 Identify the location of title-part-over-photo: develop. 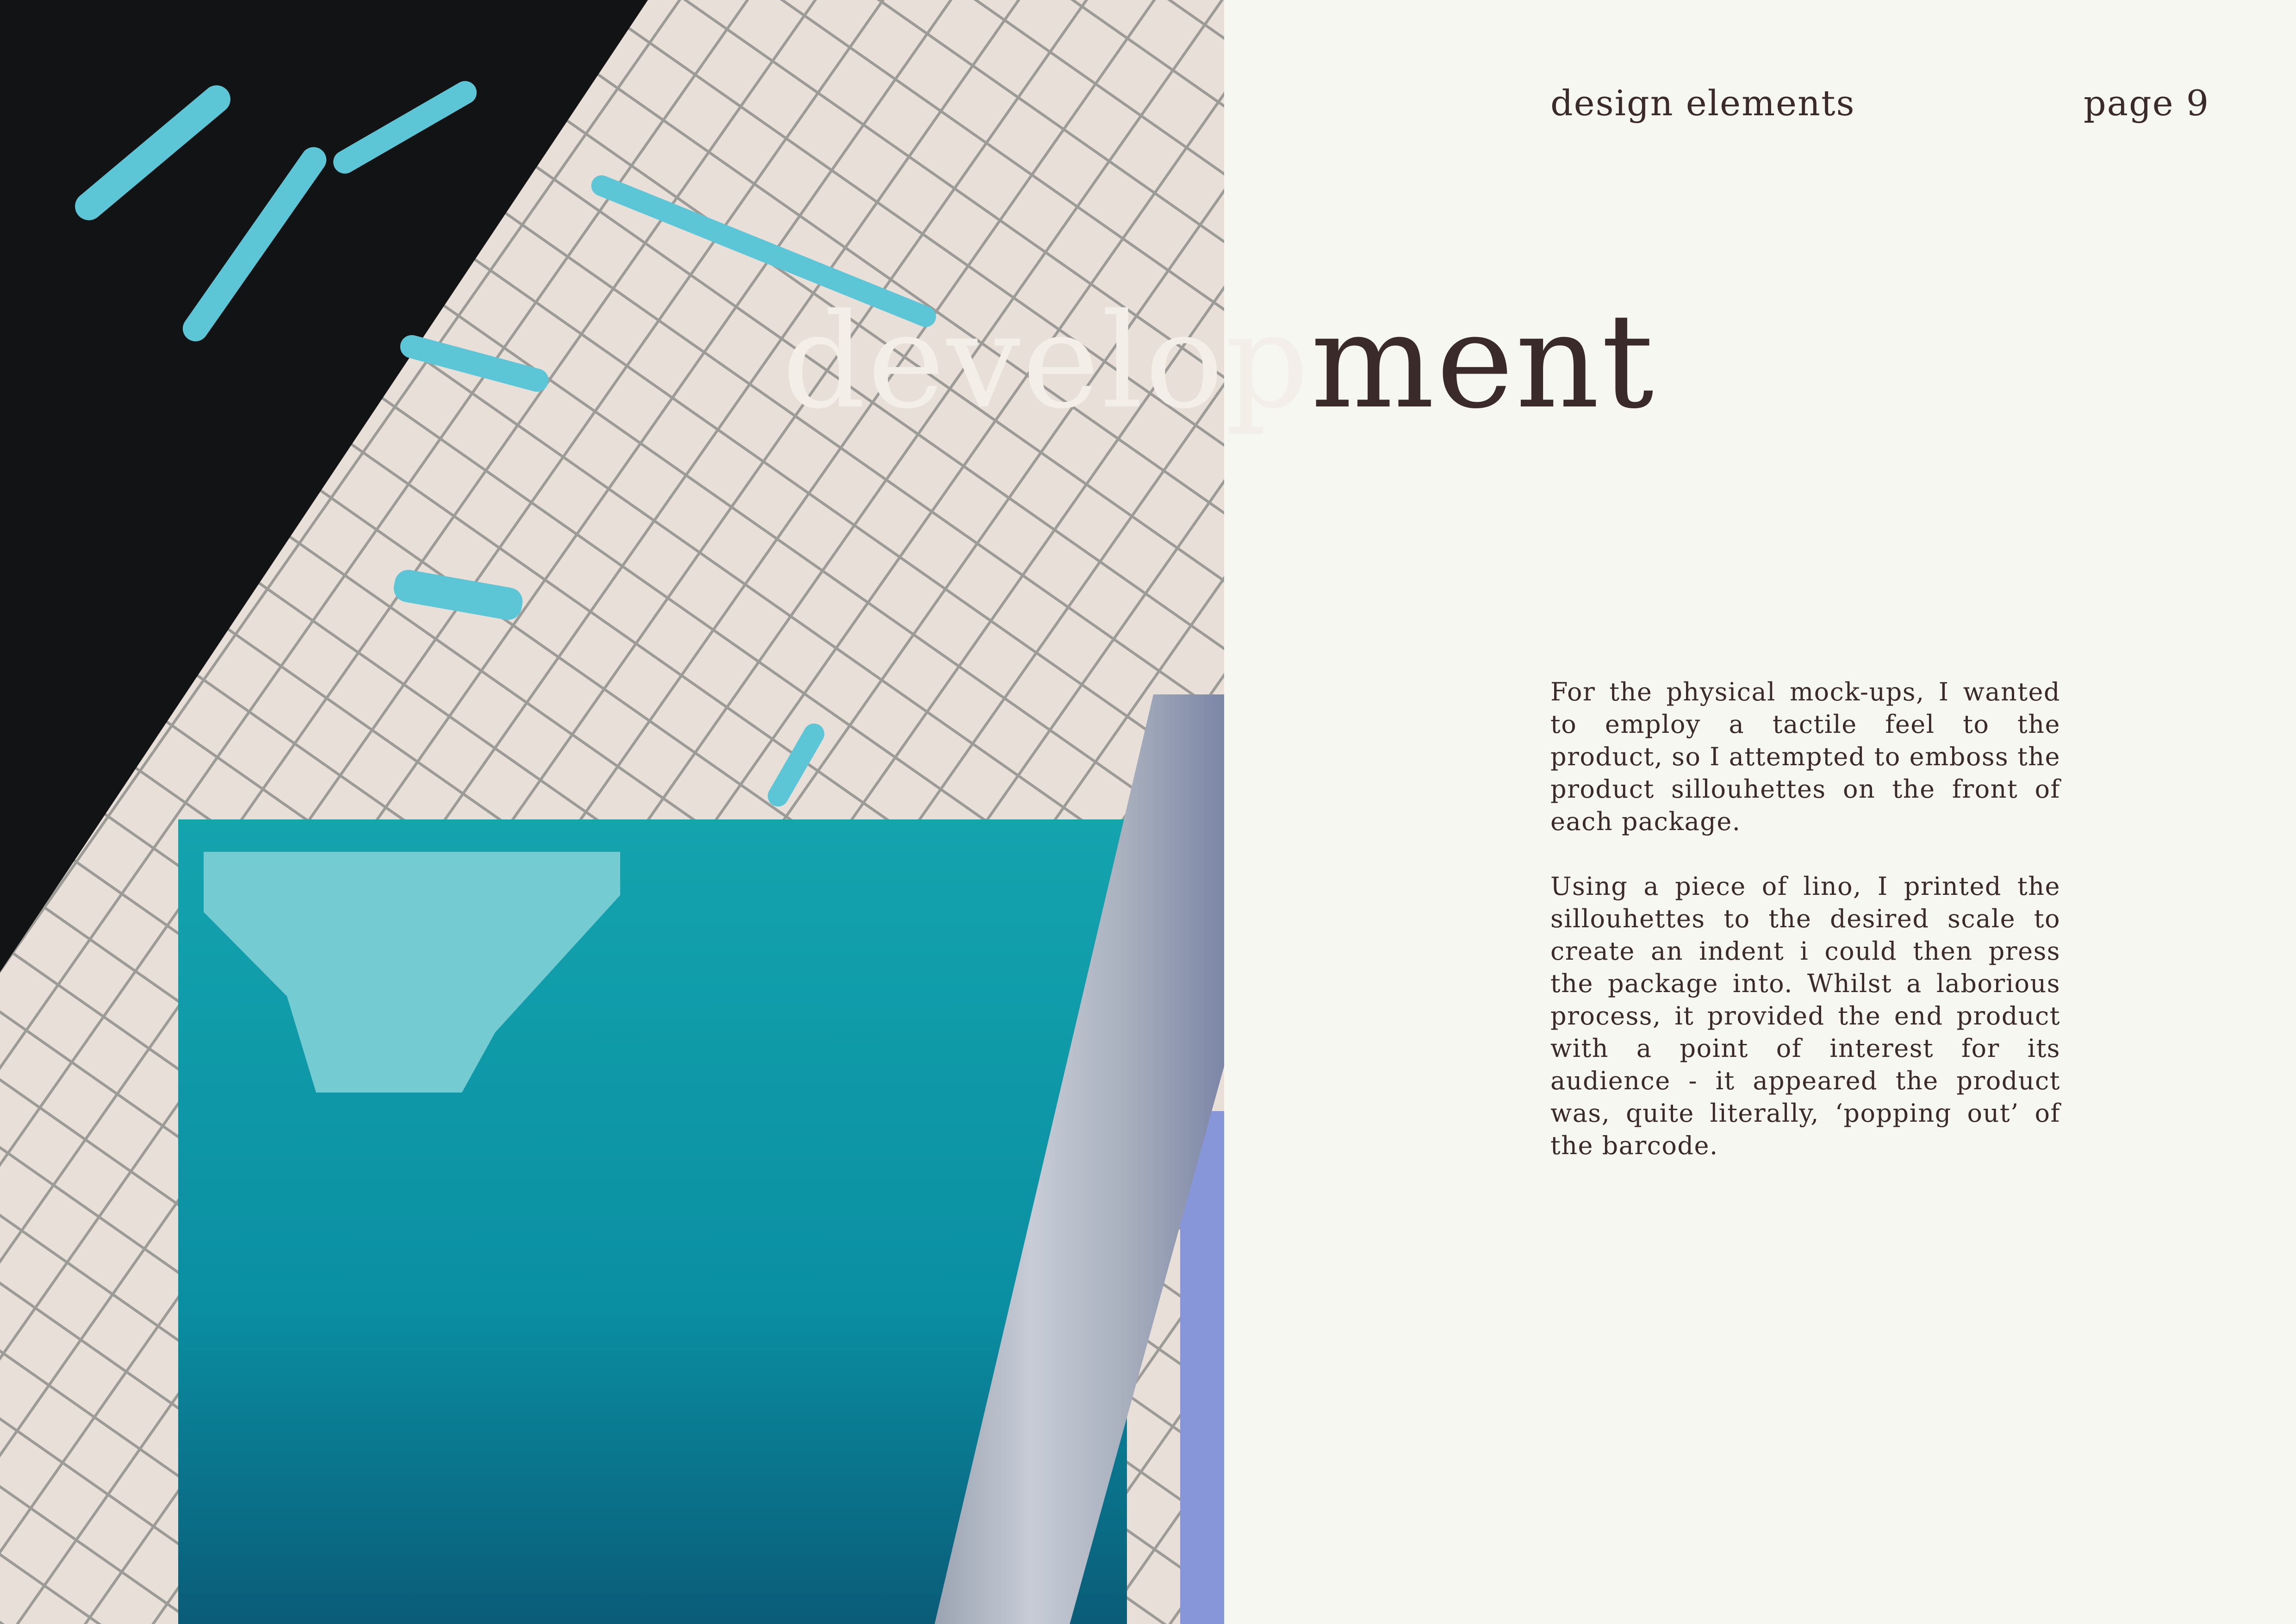
(1046, 361).